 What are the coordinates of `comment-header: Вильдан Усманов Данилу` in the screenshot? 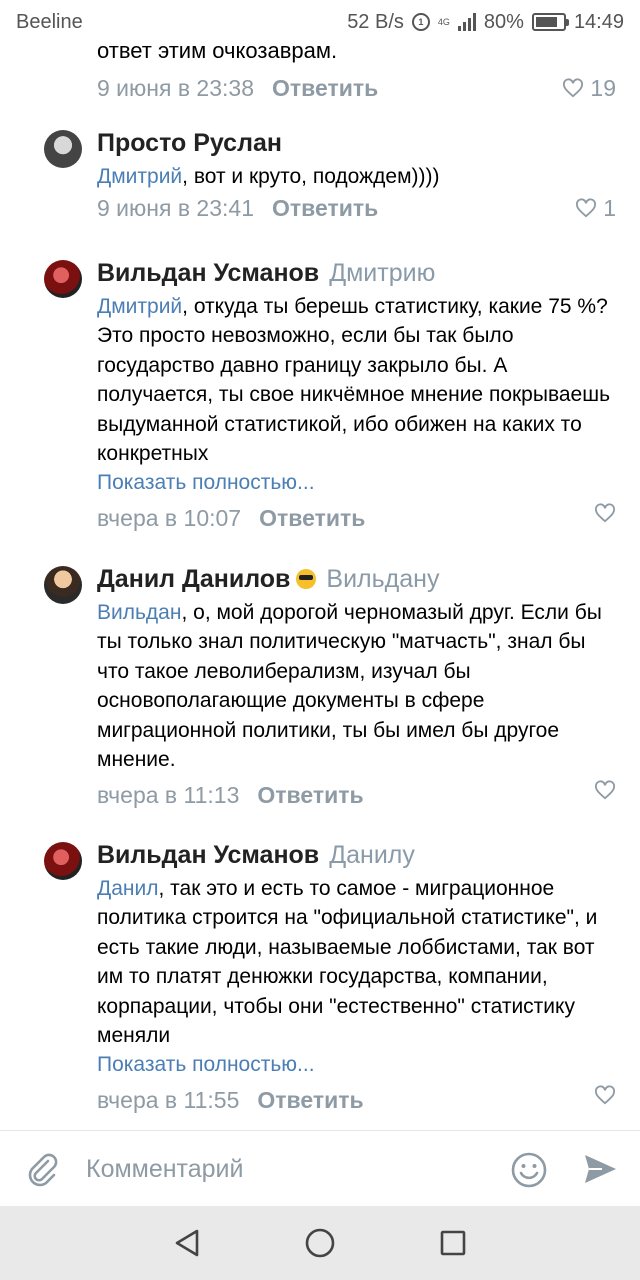 It's located at (356, 855).